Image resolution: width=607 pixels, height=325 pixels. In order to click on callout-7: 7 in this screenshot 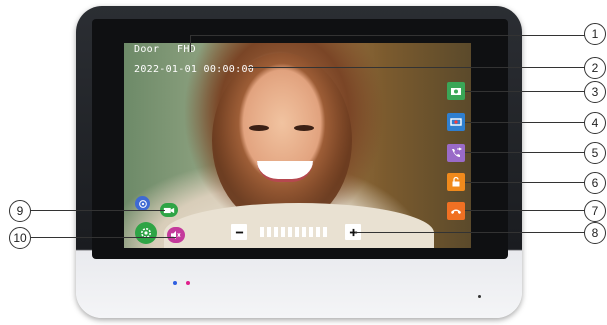, I will do `click(595, 211)`.